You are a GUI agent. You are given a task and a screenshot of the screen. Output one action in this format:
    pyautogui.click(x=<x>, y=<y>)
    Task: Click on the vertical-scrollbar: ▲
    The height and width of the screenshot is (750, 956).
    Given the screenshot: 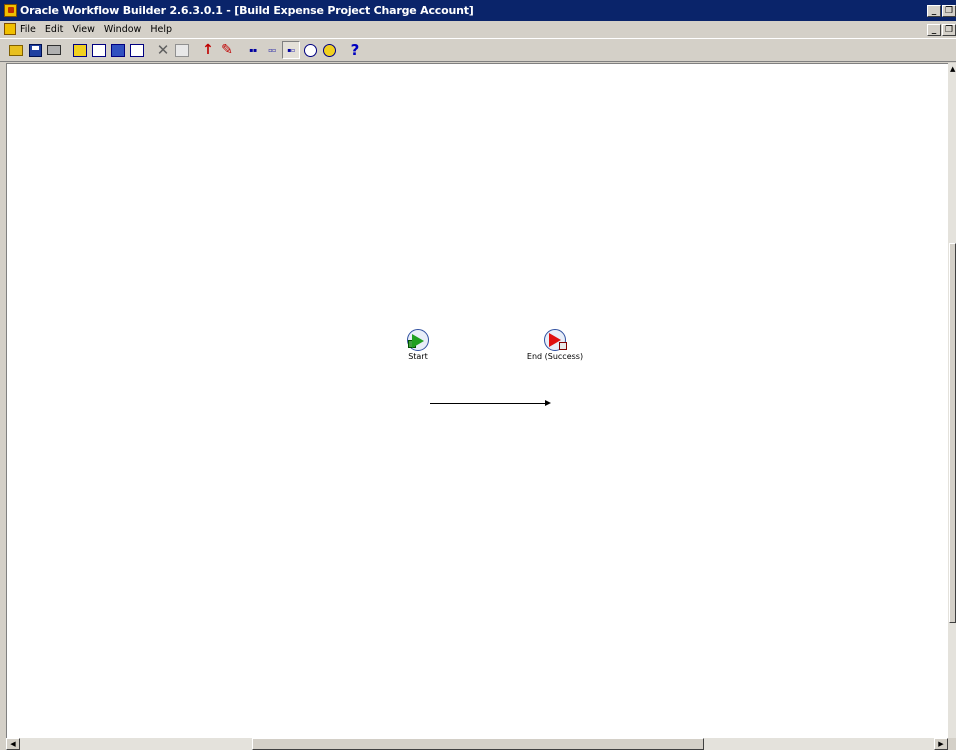 What is the action you would take?
    pyautogui.click(x=952, y=400)
    